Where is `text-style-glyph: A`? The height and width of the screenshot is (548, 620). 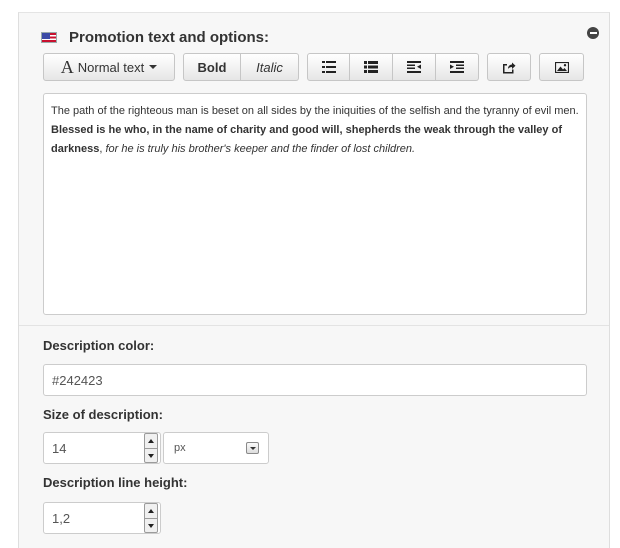
text-style-glyph: A is located at coordinates (67, 66).